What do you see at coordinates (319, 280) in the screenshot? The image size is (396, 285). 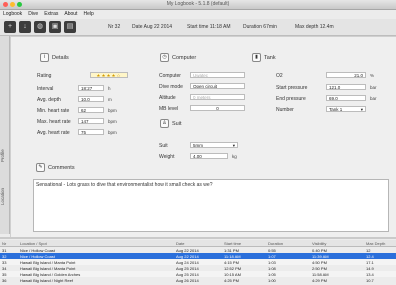 I see `cell-visibility: 4:29 PM` at bounding box center [319, 280].